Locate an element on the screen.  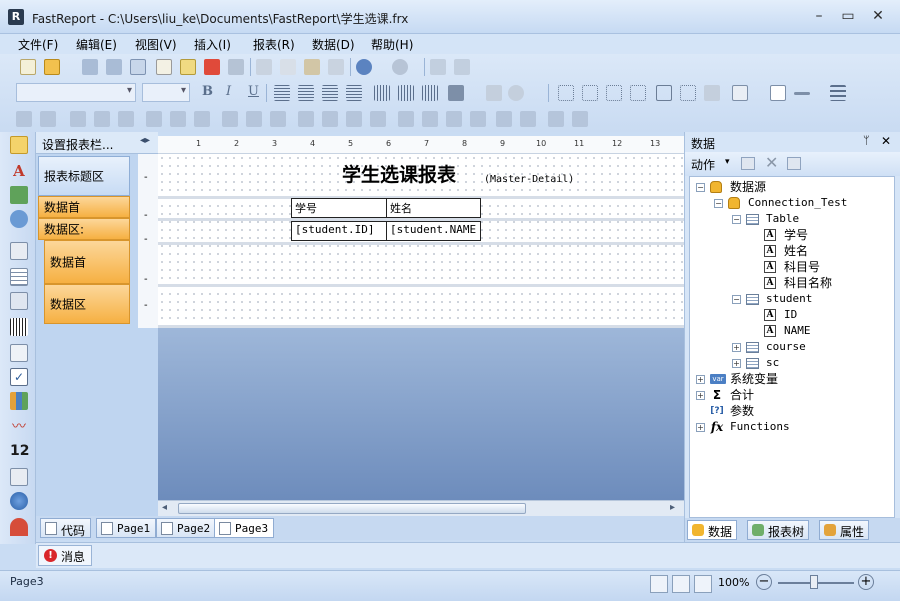
fill-style-icon is located at coordinates (778, 93).